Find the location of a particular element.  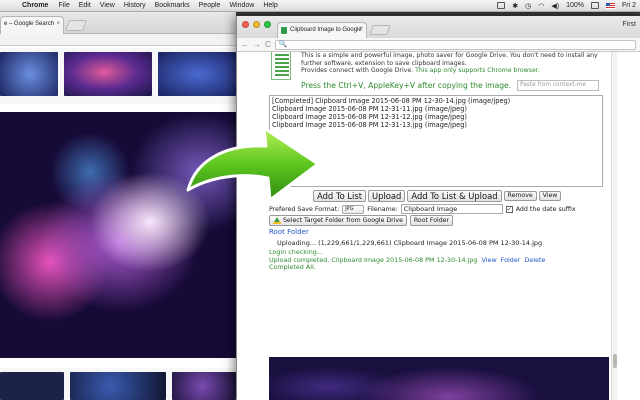

description-text: Provides connect with Google Drive. is located at coordinates (357, 71).